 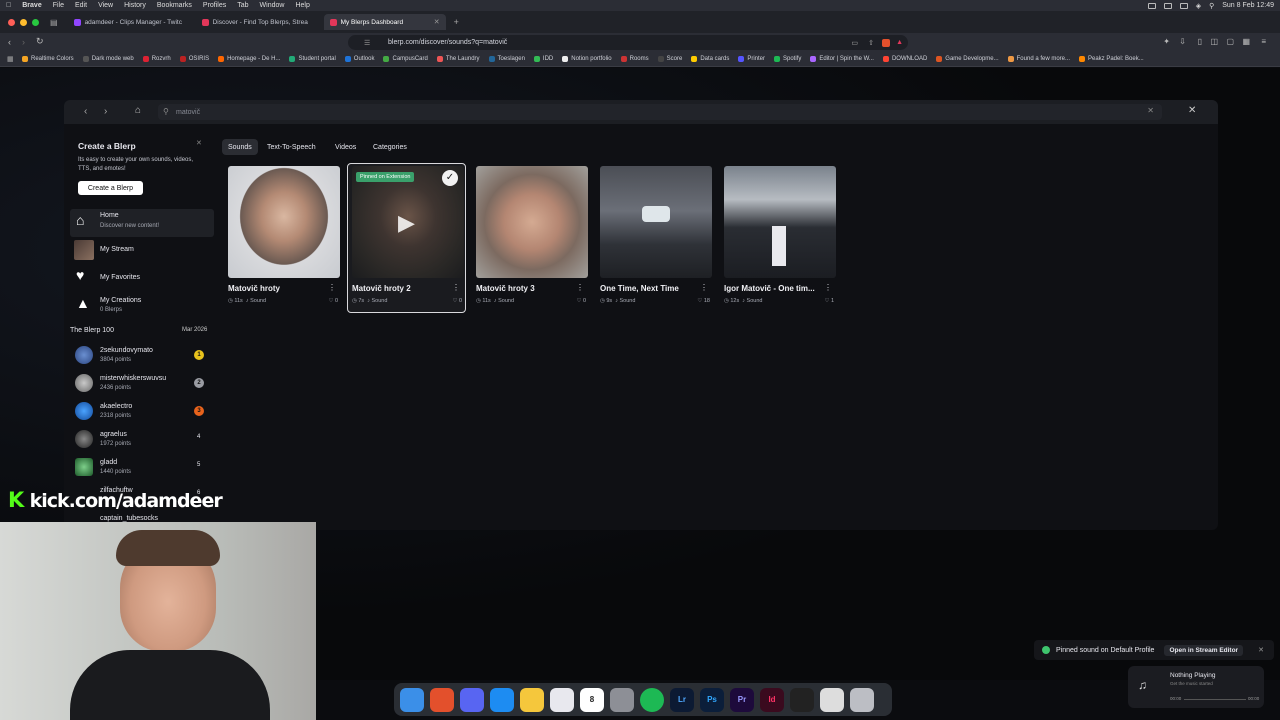 I want to click on menu-file: File, so click(x=58, y=5).